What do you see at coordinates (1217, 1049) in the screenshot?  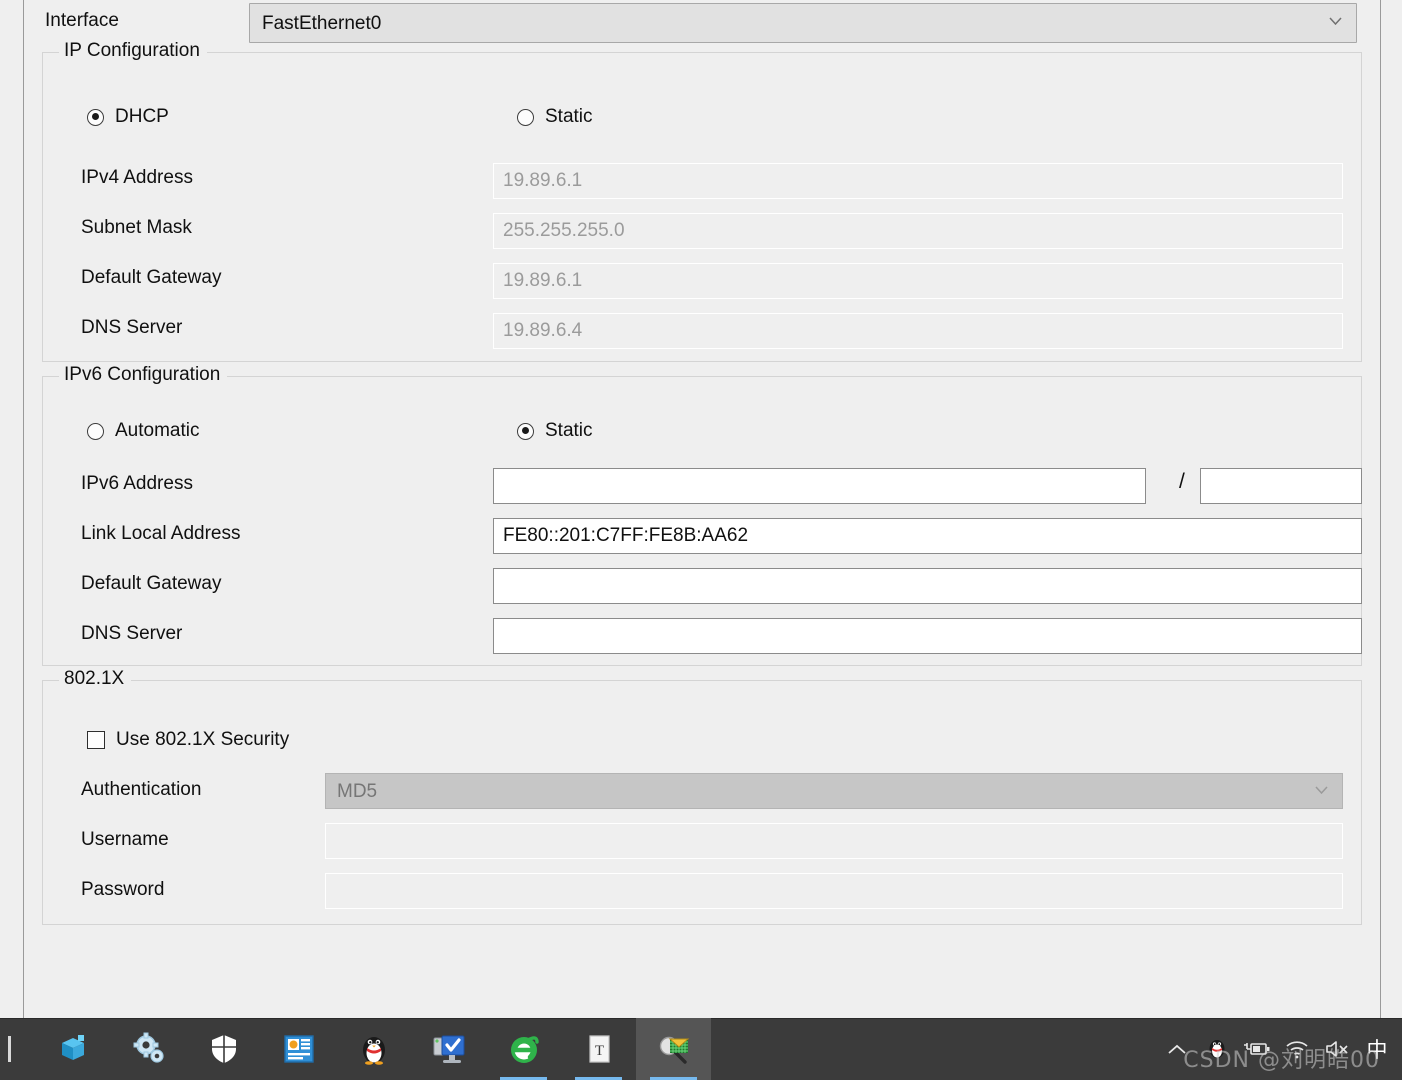 I see `qq-tray-icon` at bounding box center [1217, 1049].